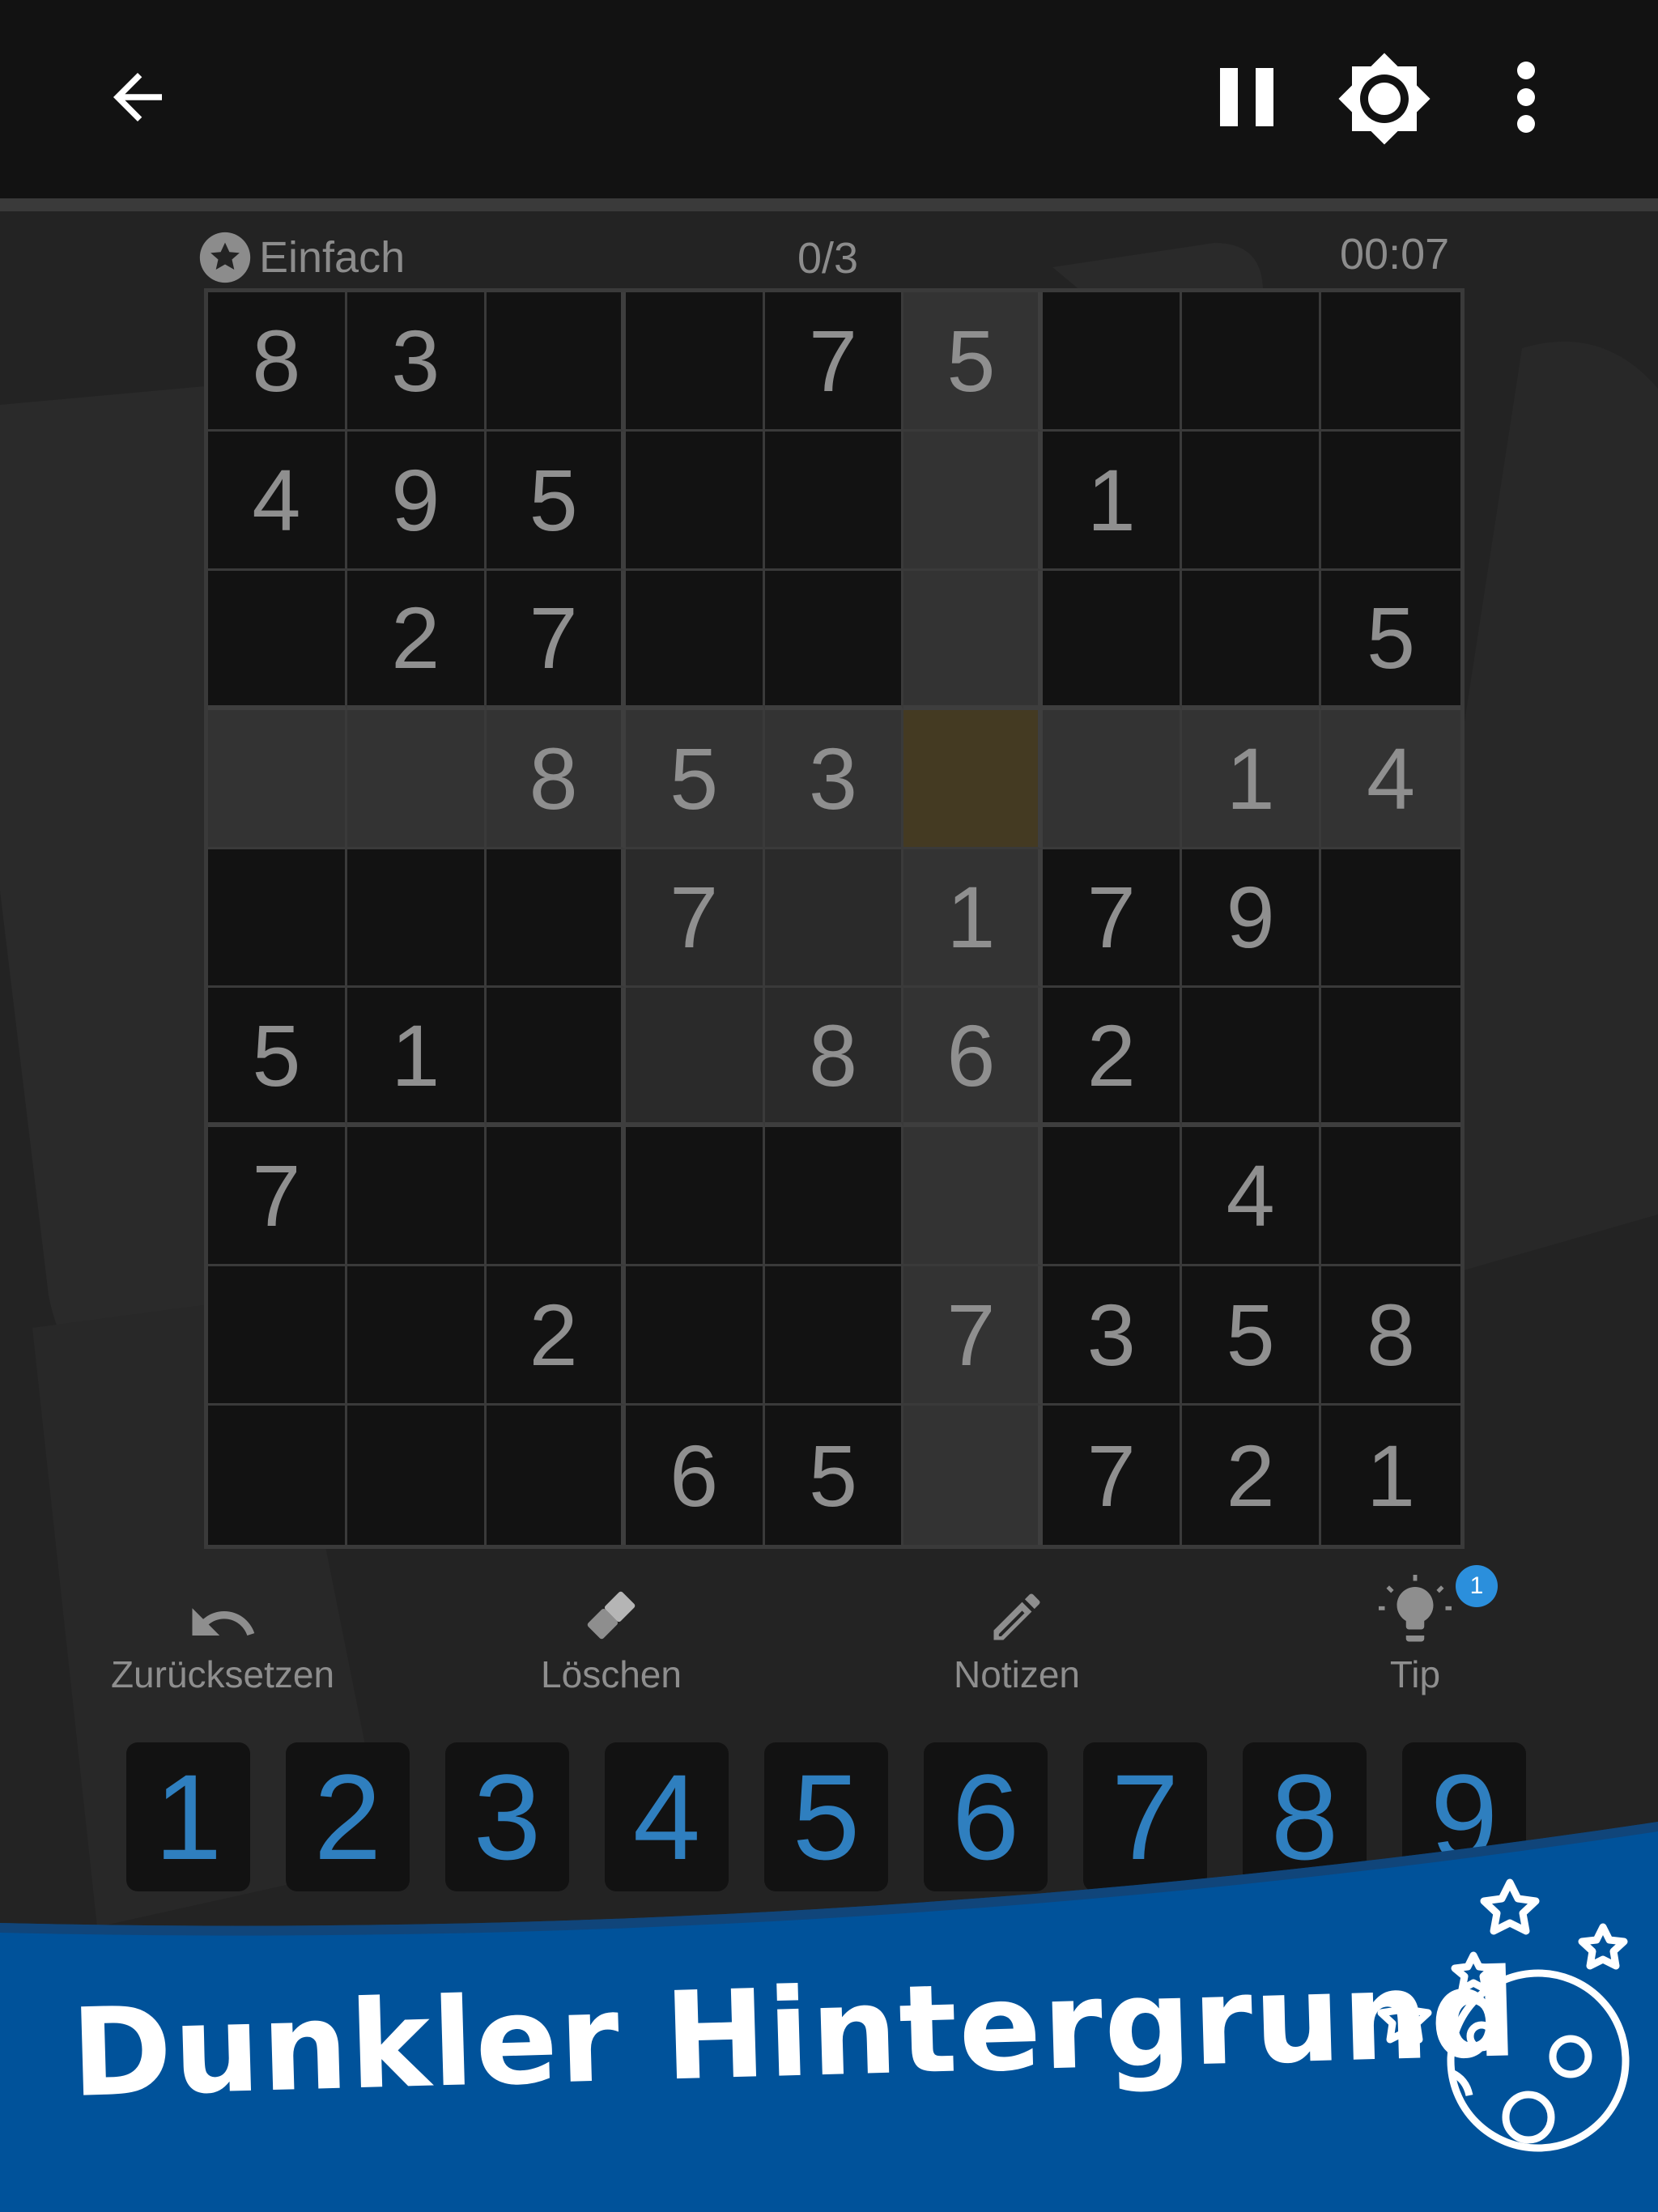 The width and height of the screenshot is (1658, 2212). Describe the element at coordinates (1526, 98) in the screenshot. I see `more-menu-button` at that location.